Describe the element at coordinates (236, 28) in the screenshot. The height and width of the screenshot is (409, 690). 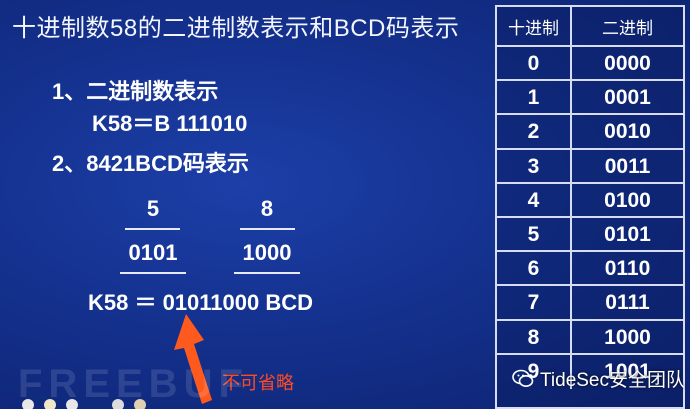
I see `slide-title: 十进制数58的二进制数表示和BCD码表示` at that location.